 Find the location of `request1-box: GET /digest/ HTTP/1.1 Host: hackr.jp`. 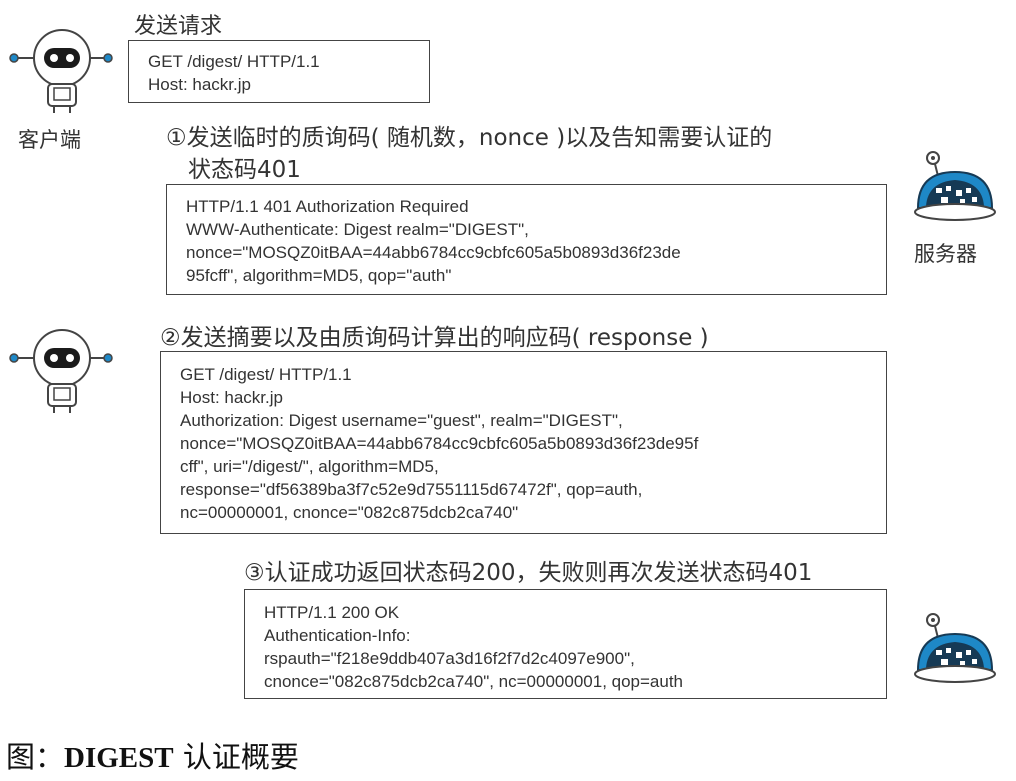

request1-box: GET /digest/ HTTP/1.1 Host: hackr.jp is located at coordinates (279, 71).